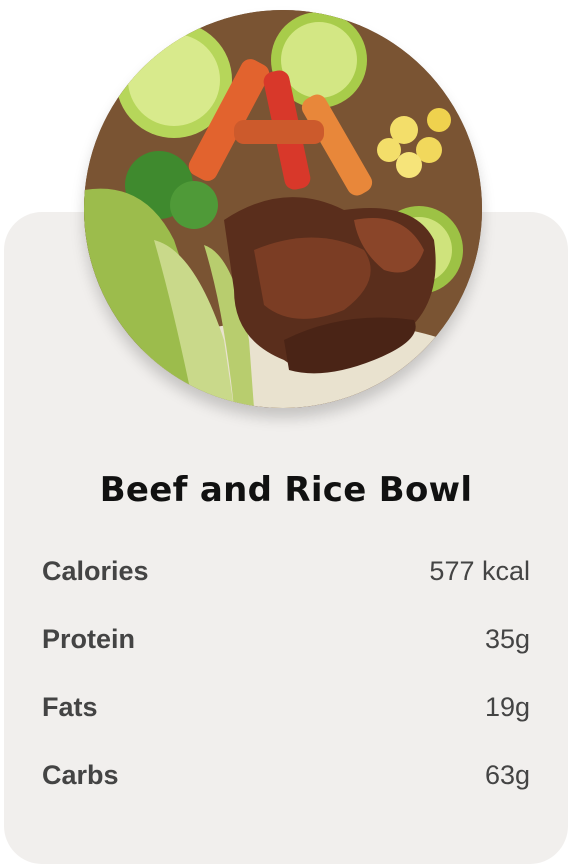 Image resolution: width=572 pixels, height=868 pixels. Describe the element at coordinates (95, 571) in the screenshot. I see `nutrition-label: Calories` at that location.